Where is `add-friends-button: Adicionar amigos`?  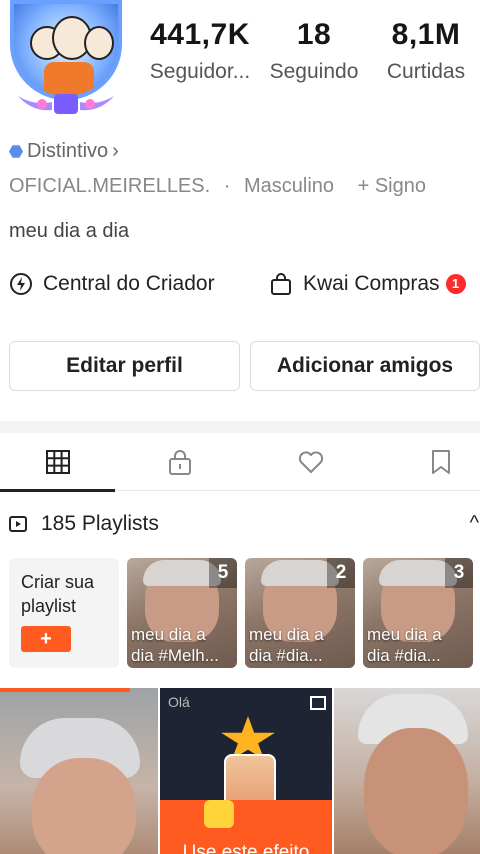 add-friends-button: Adicionar amigos is located at coordinates (365, 366).